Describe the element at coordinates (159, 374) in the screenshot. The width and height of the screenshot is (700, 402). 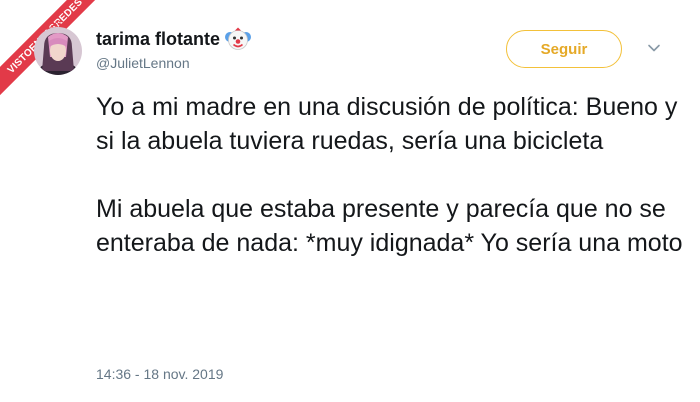
I see `tweet-timestamp: 14:36 - 18 nov. 2019` at that location.